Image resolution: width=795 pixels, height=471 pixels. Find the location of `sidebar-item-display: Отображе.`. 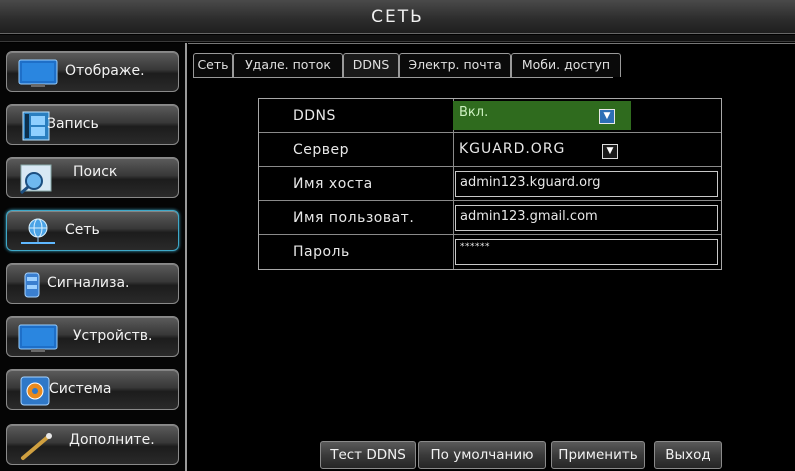

sidebar-item-display: Отображе. is located at coordinates (92, 71).